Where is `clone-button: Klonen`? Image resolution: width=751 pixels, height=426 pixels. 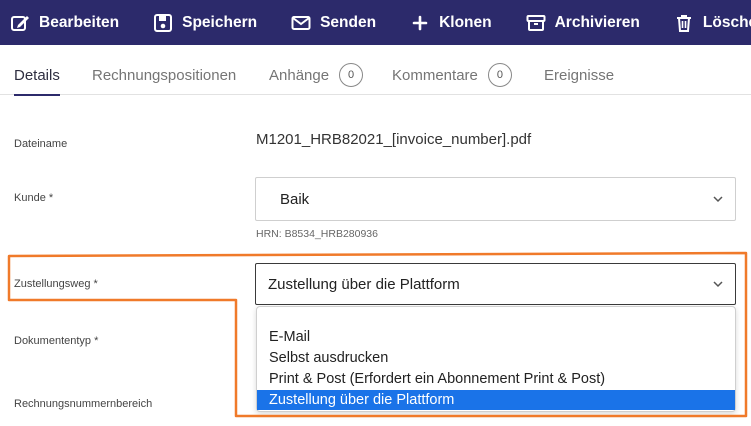
clone-button: Klonen is located at coordinates (451, 23).